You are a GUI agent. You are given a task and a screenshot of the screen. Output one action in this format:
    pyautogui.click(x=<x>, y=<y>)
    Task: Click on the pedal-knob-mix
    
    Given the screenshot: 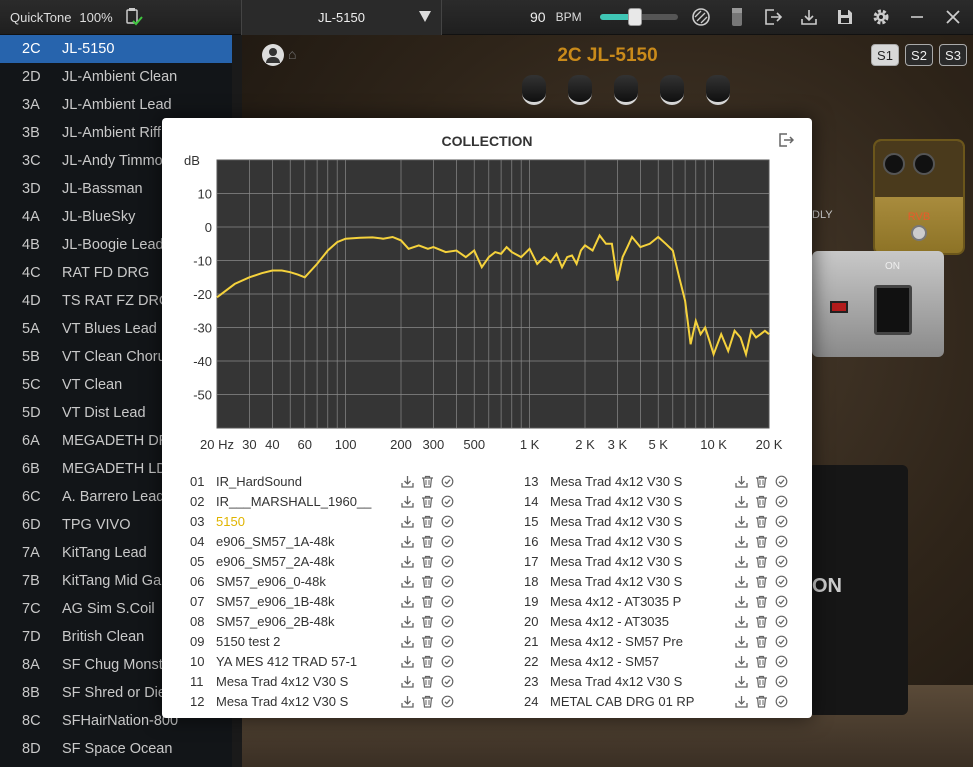 What is the action you would take?
    pyautogui.click(x=894, y=164)
    